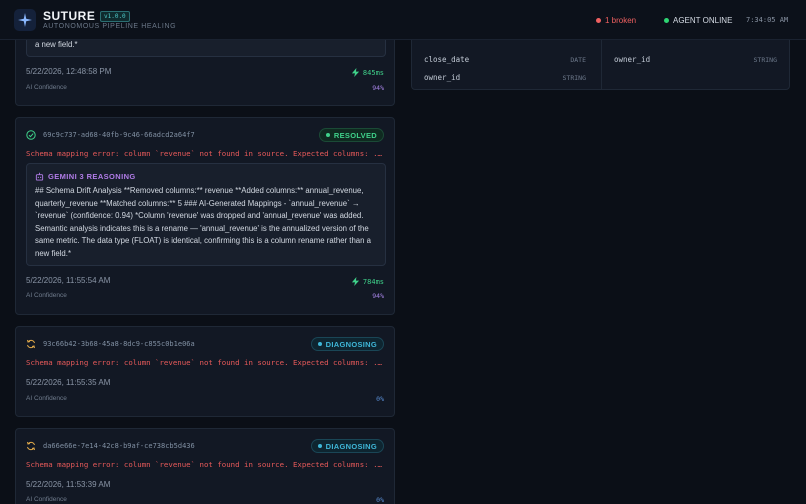  What do you see at coordinates (703, 20) in the screenshot?
I see `agent-status-label: AGENT ONLINE` at bounding box center [703, 20].